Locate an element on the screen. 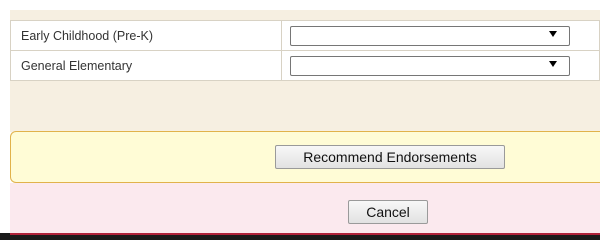  endorsement-label: Early Childhood (Pre-K) is located at coordinates (146, 35).